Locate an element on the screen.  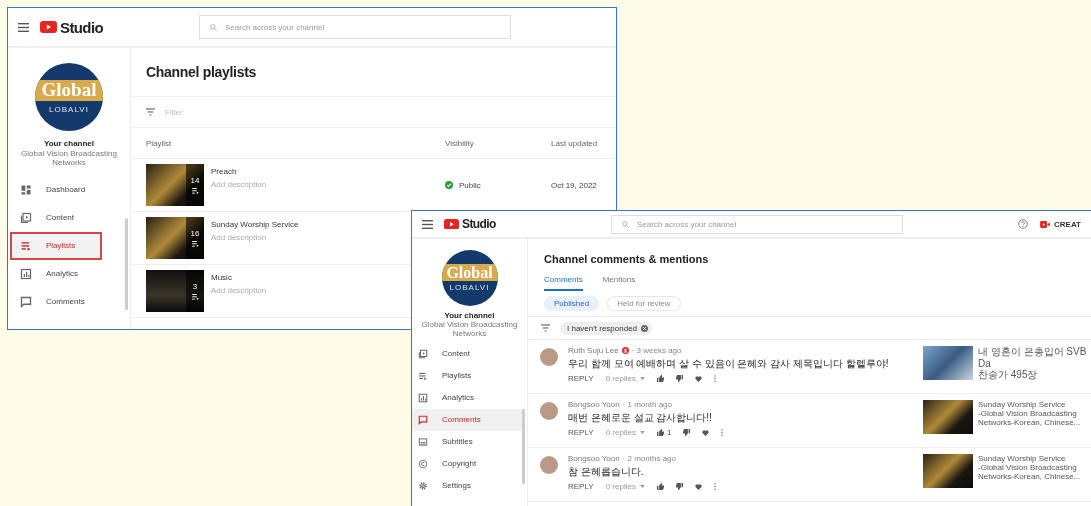
column-header: Playlist is located at coordinates (159, 143).